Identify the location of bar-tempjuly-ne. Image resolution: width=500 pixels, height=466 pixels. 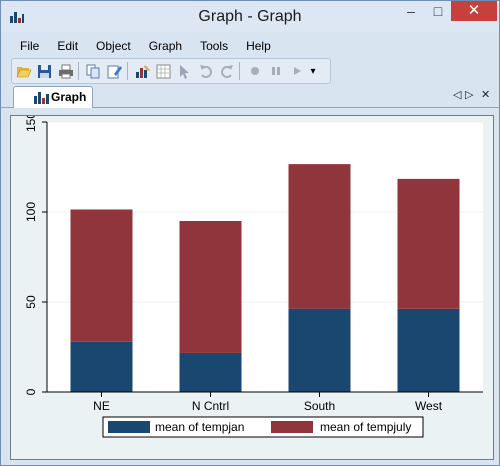
(101, 275).